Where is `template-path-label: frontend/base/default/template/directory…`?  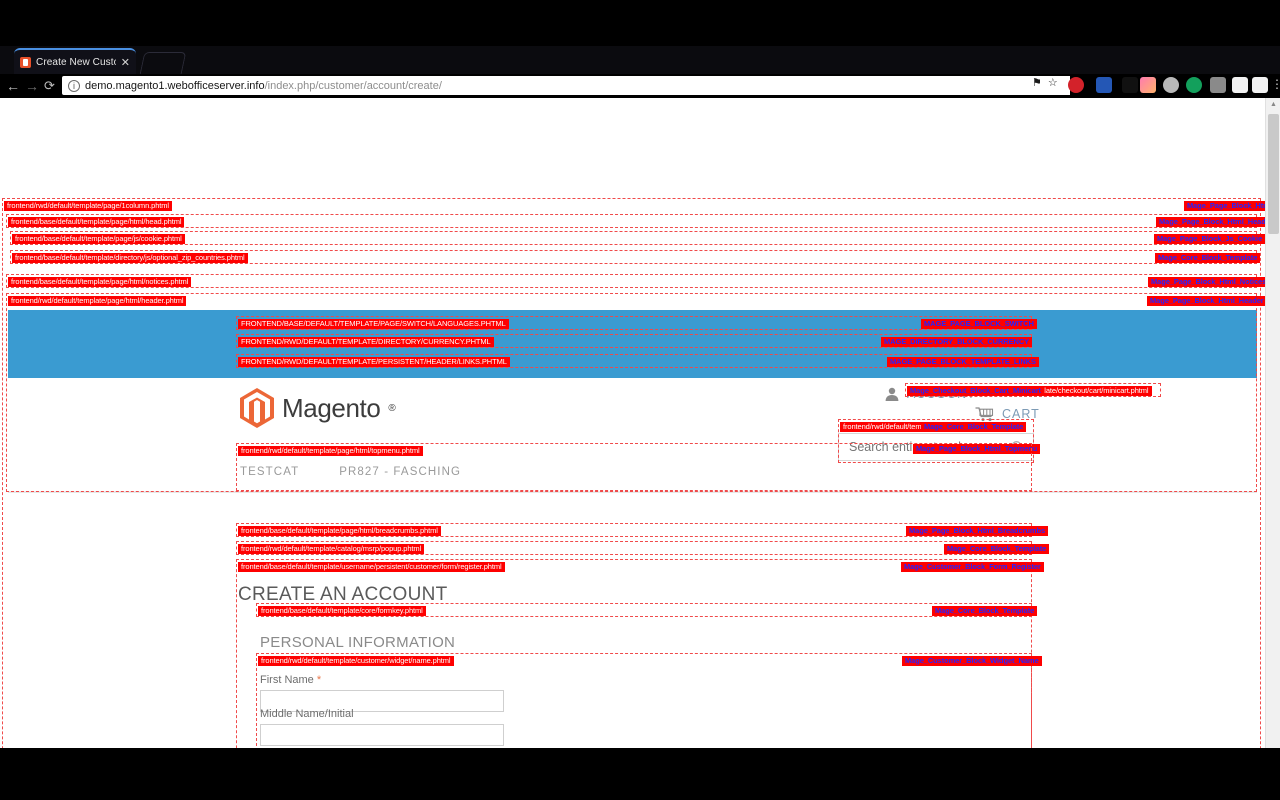 template-path-label: frontend/base/default/template/directory… is located at coordinates (130, 258).